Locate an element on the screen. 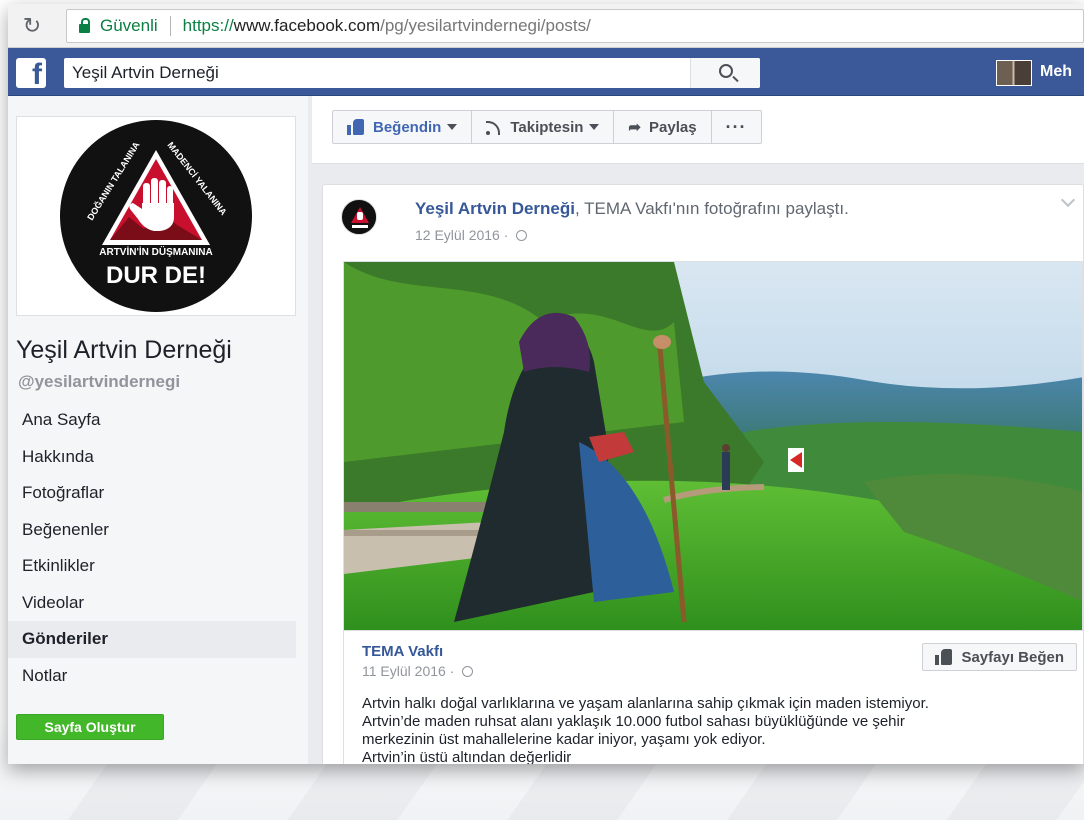 The height and width of the screenshot is (820, 1084). url-scheme: https:// is located at coordinates (208, 25).